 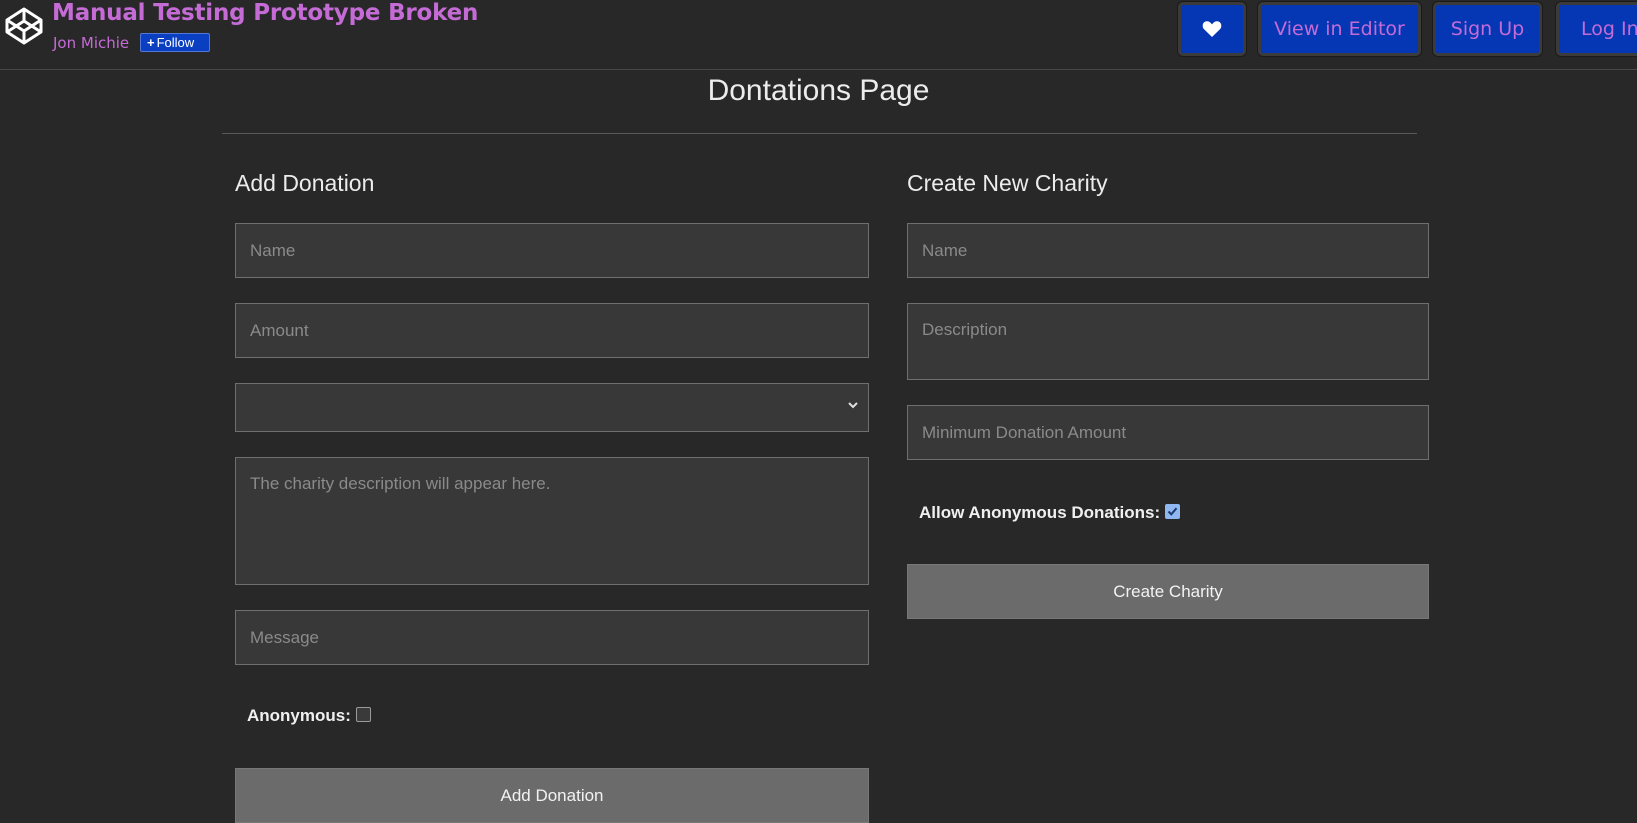 What do you see at coordinates (1007, 183) in the screenshot?
I see `create-charity-heading: Create New Charity` at bounding box center [1007, 183].